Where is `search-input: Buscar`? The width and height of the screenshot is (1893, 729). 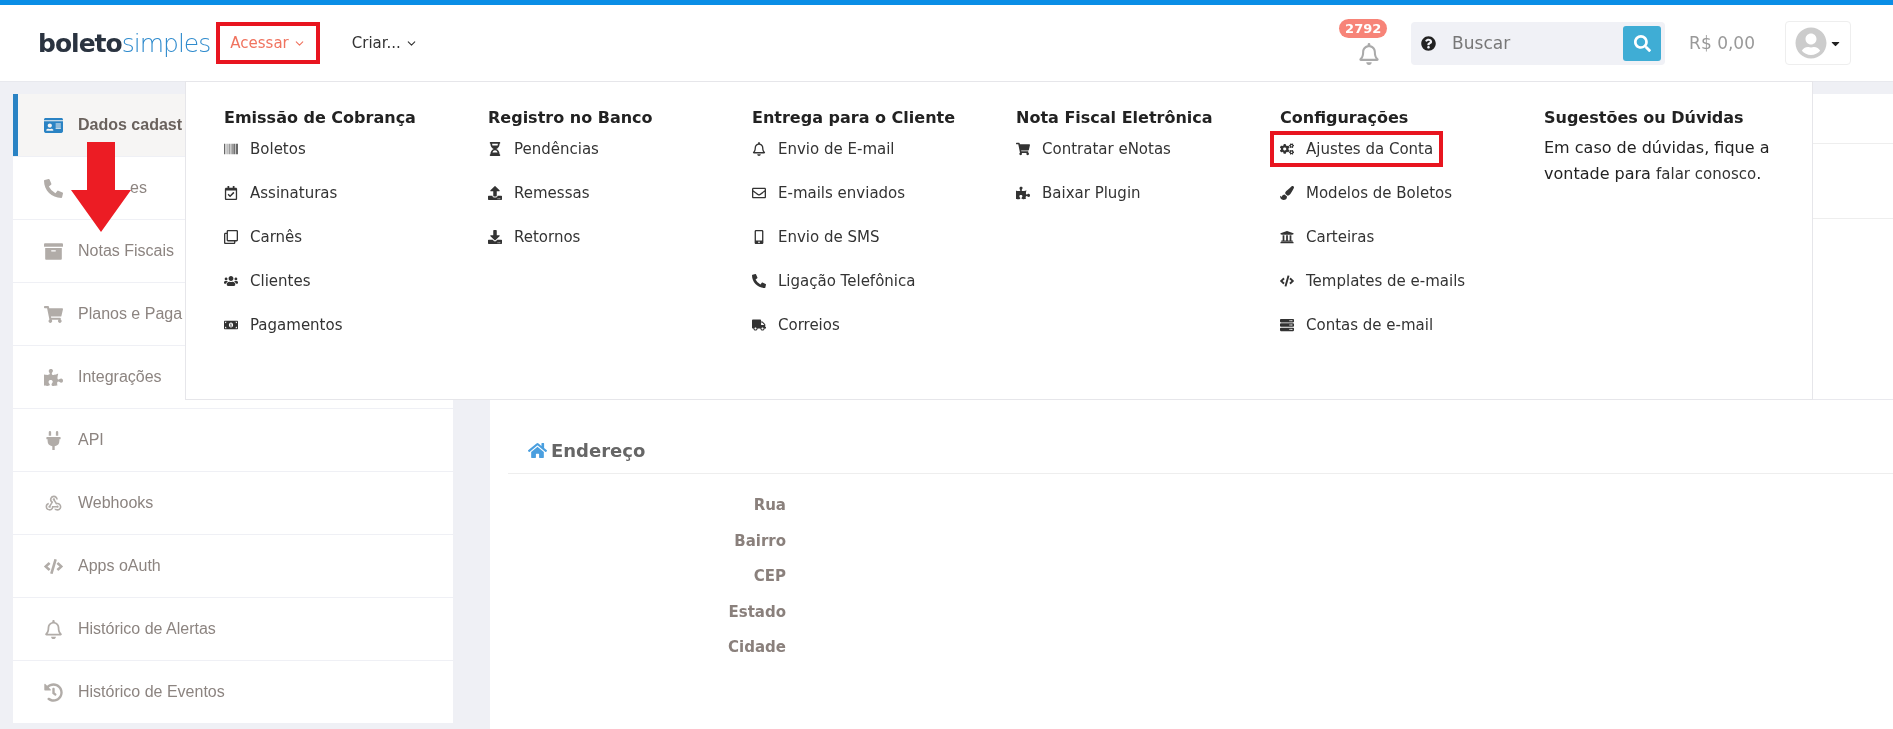 search-input: Buscar is located at coordinates (1530, 43).